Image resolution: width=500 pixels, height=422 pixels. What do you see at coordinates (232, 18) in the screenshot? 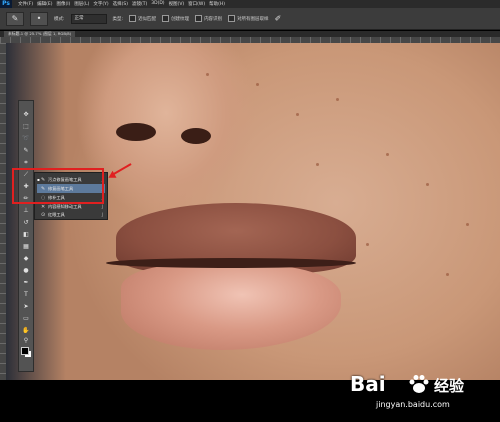
I see `checkbox-icon` at bounding box center [232, 18].